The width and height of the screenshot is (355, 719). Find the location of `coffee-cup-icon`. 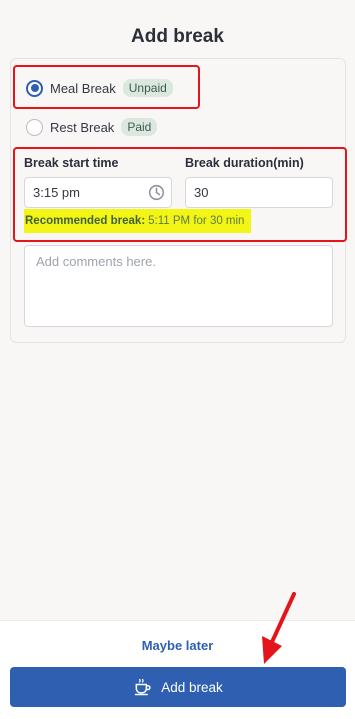

coffee-cup-icon is located at coordinates (142, 687).